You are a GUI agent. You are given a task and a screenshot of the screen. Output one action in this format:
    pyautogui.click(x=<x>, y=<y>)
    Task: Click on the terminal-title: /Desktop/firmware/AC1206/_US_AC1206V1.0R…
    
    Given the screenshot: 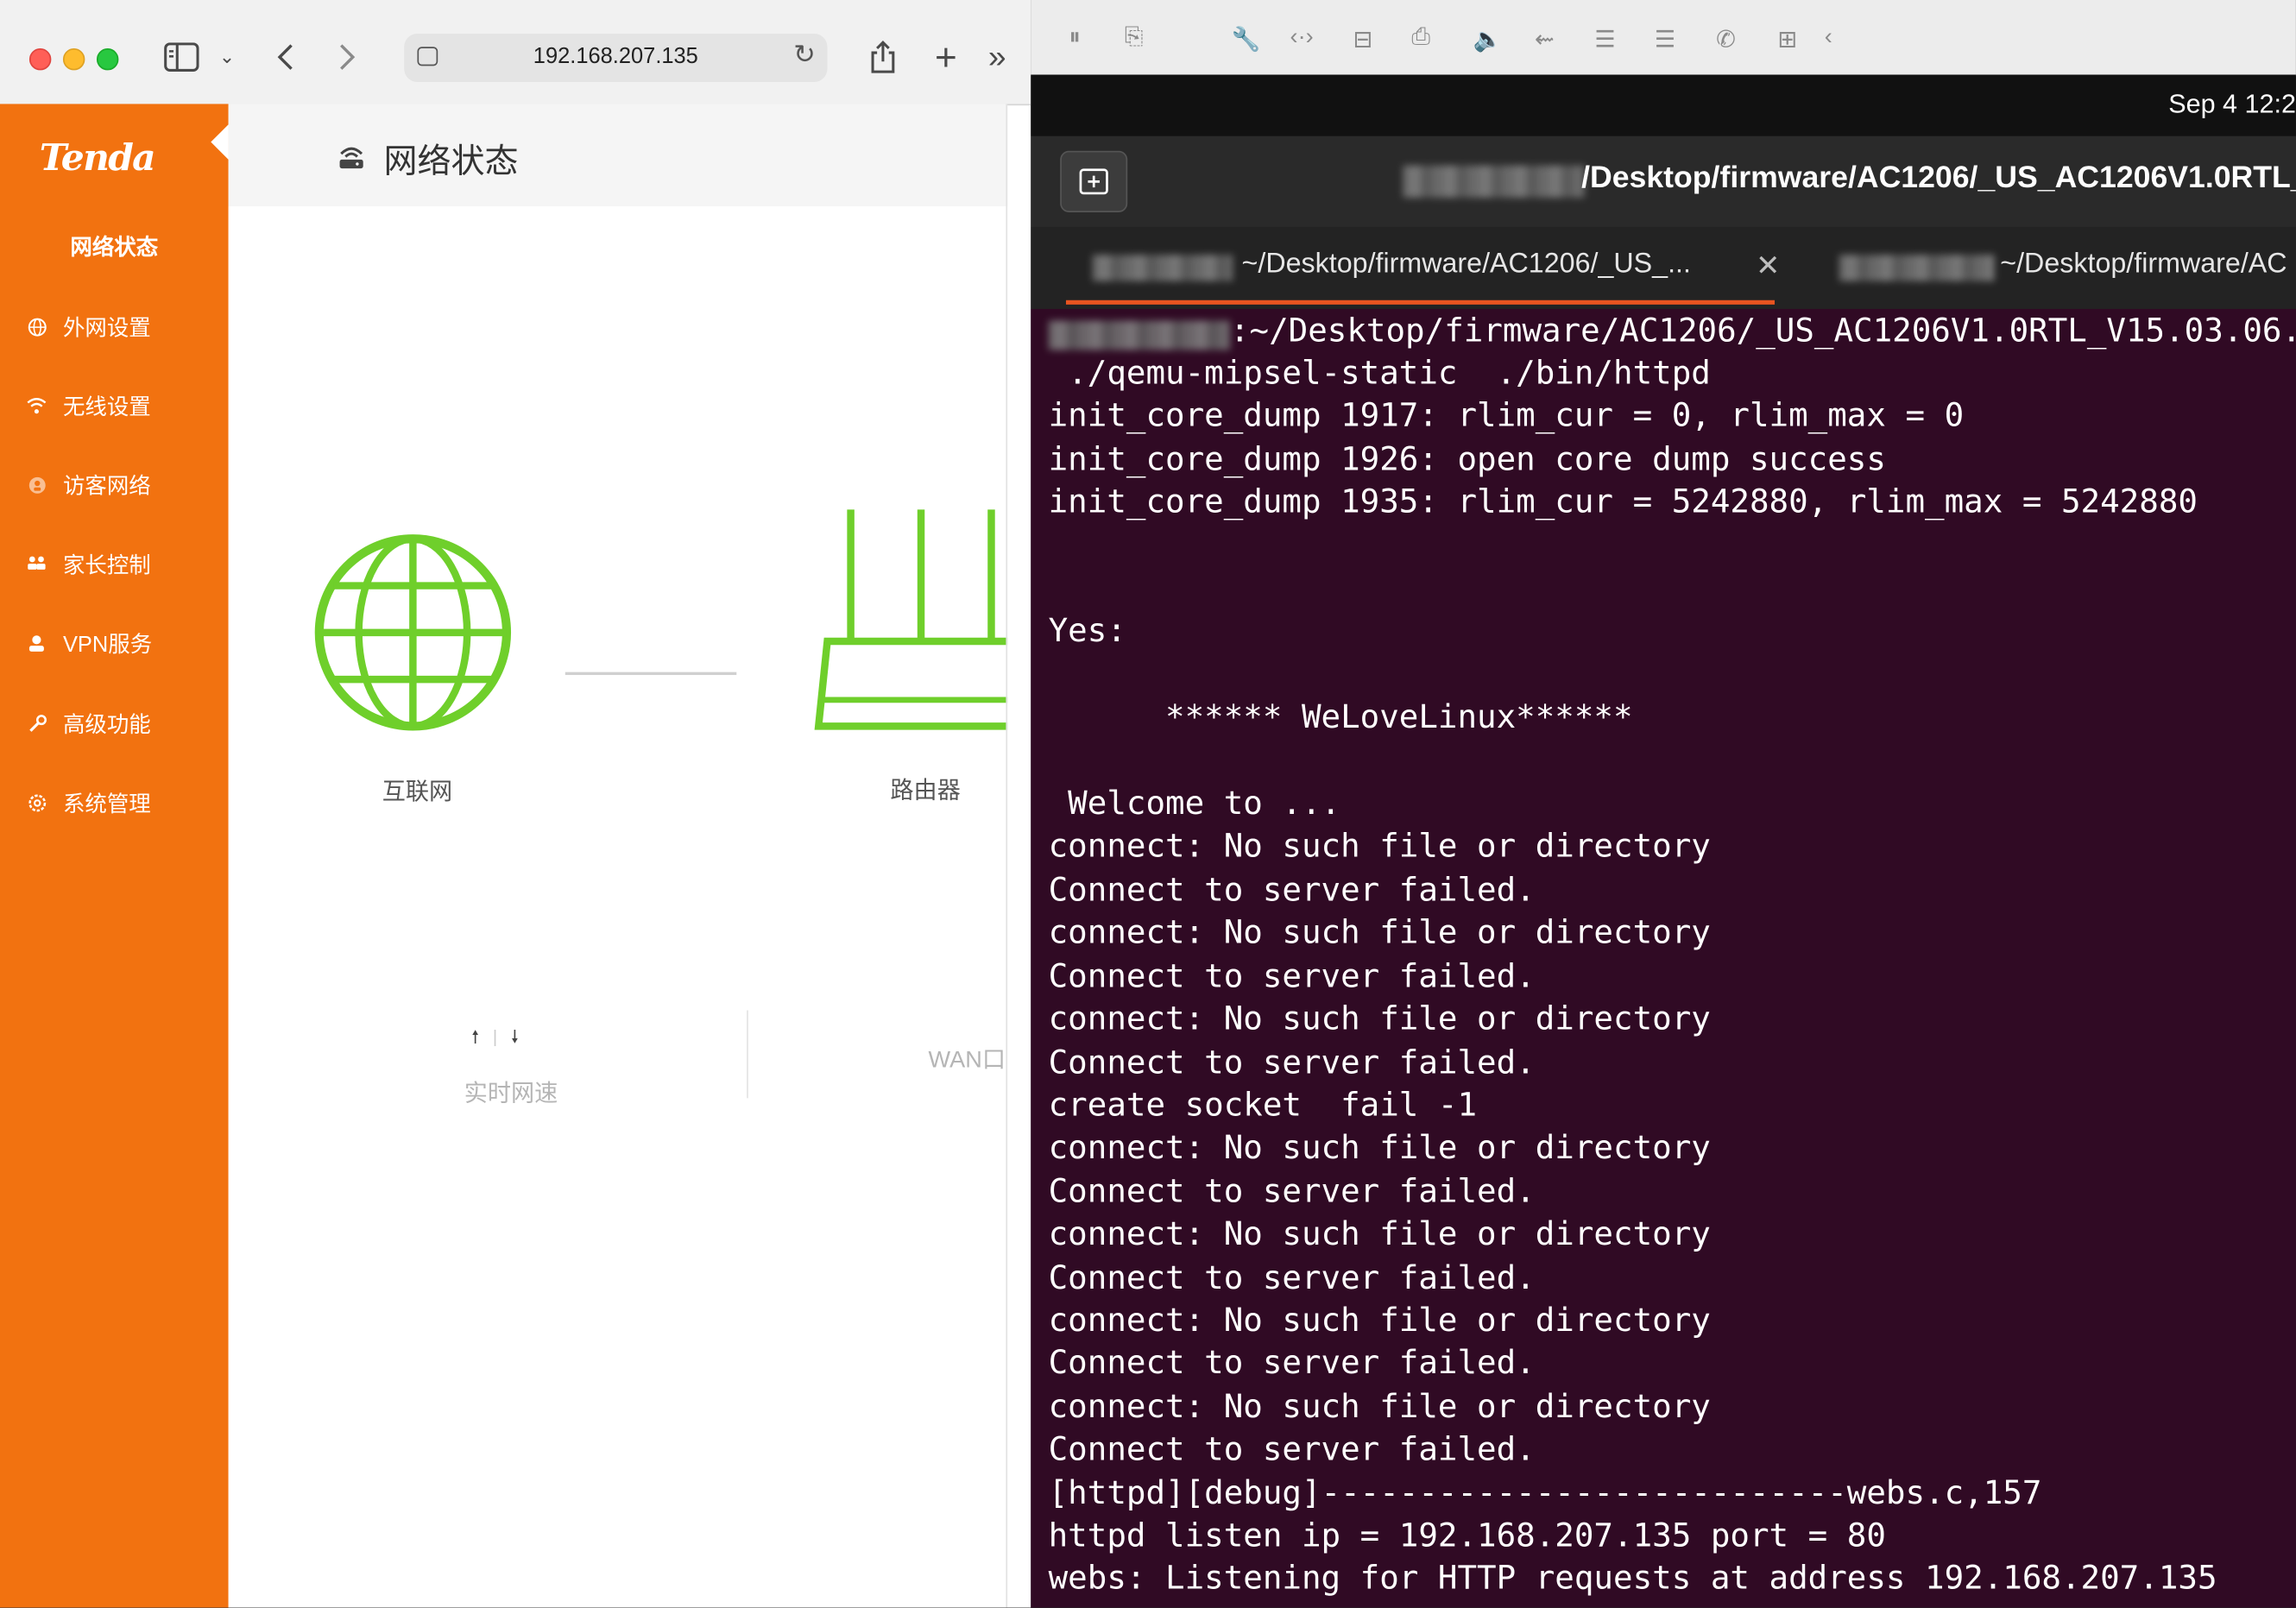 What is the action you would take?
    pyautogui.click(x=1938, y=178)
    